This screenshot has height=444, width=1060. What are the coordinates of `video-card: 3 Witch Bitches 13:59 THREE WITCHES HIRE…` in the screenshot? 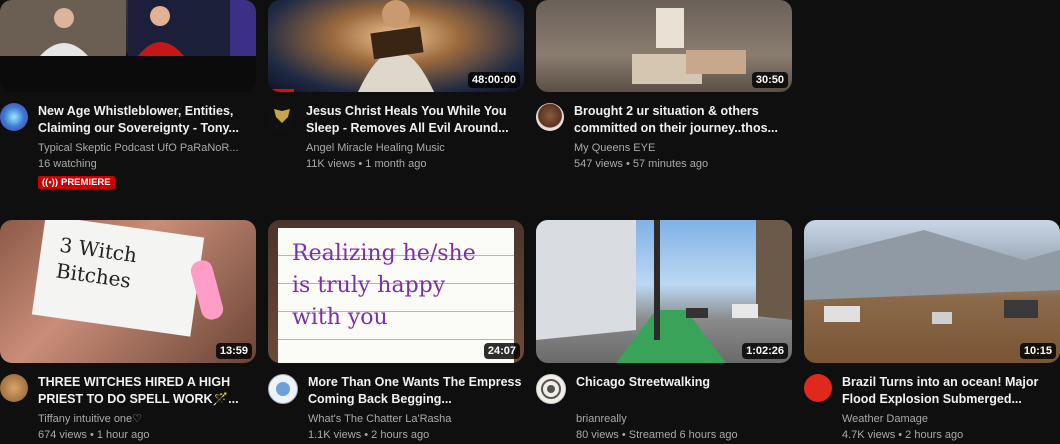 It's located at (128, 331).